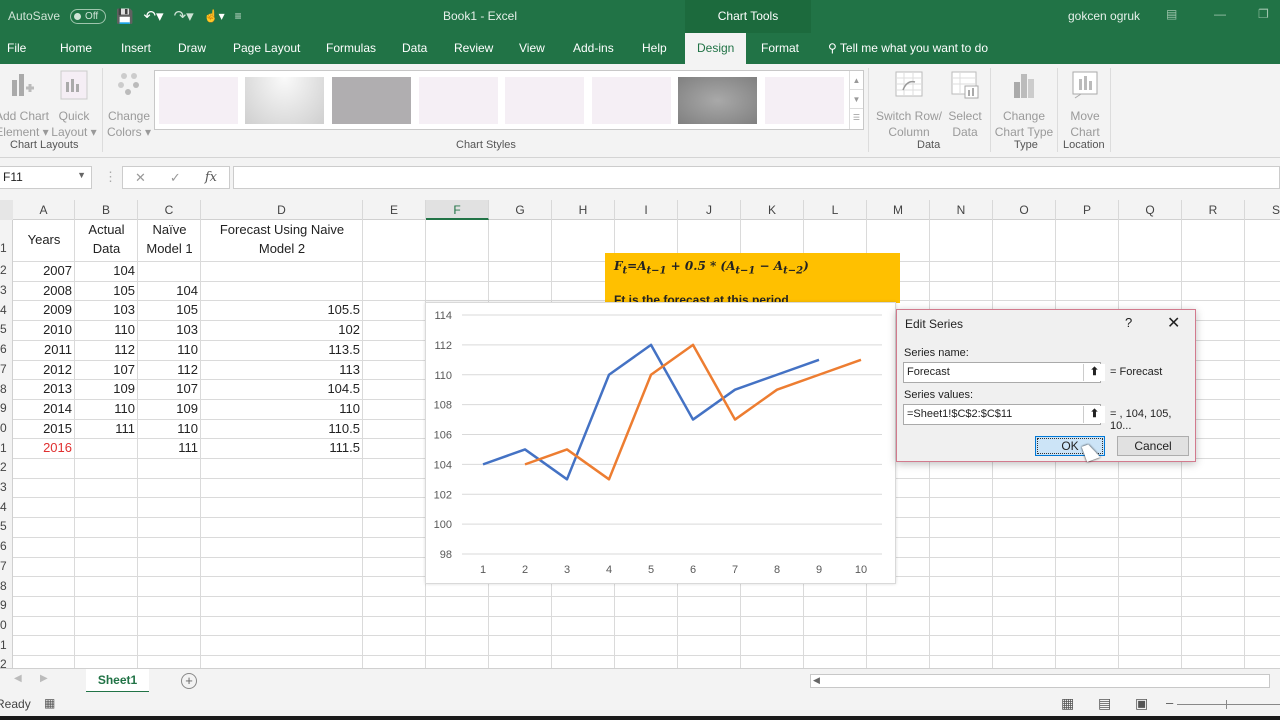  What do you see at coordinates (1085, 105) in the screenshot?
I see `move-chart-button: Move Chart` at bounding box center [1085, 105].